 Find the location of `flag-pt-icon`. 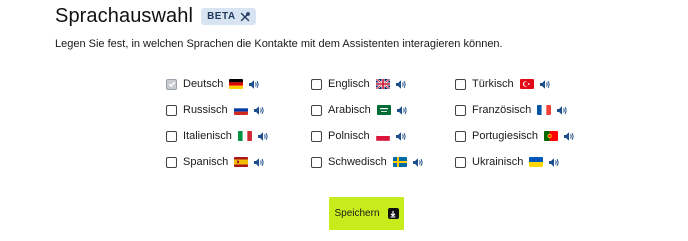

flag-pt-icon is located at coordinates (551, 136).